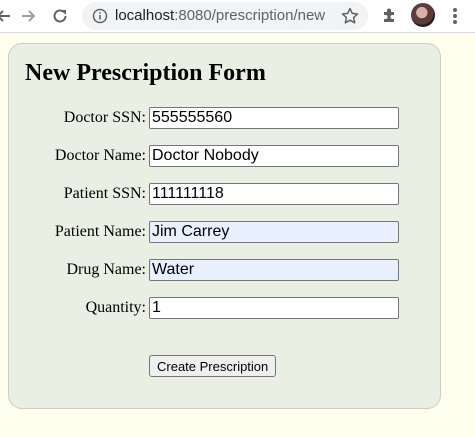 This screenshot has width=475, height=437. I want to click on drug-name-label: Drug Name:, so click(106, 269).